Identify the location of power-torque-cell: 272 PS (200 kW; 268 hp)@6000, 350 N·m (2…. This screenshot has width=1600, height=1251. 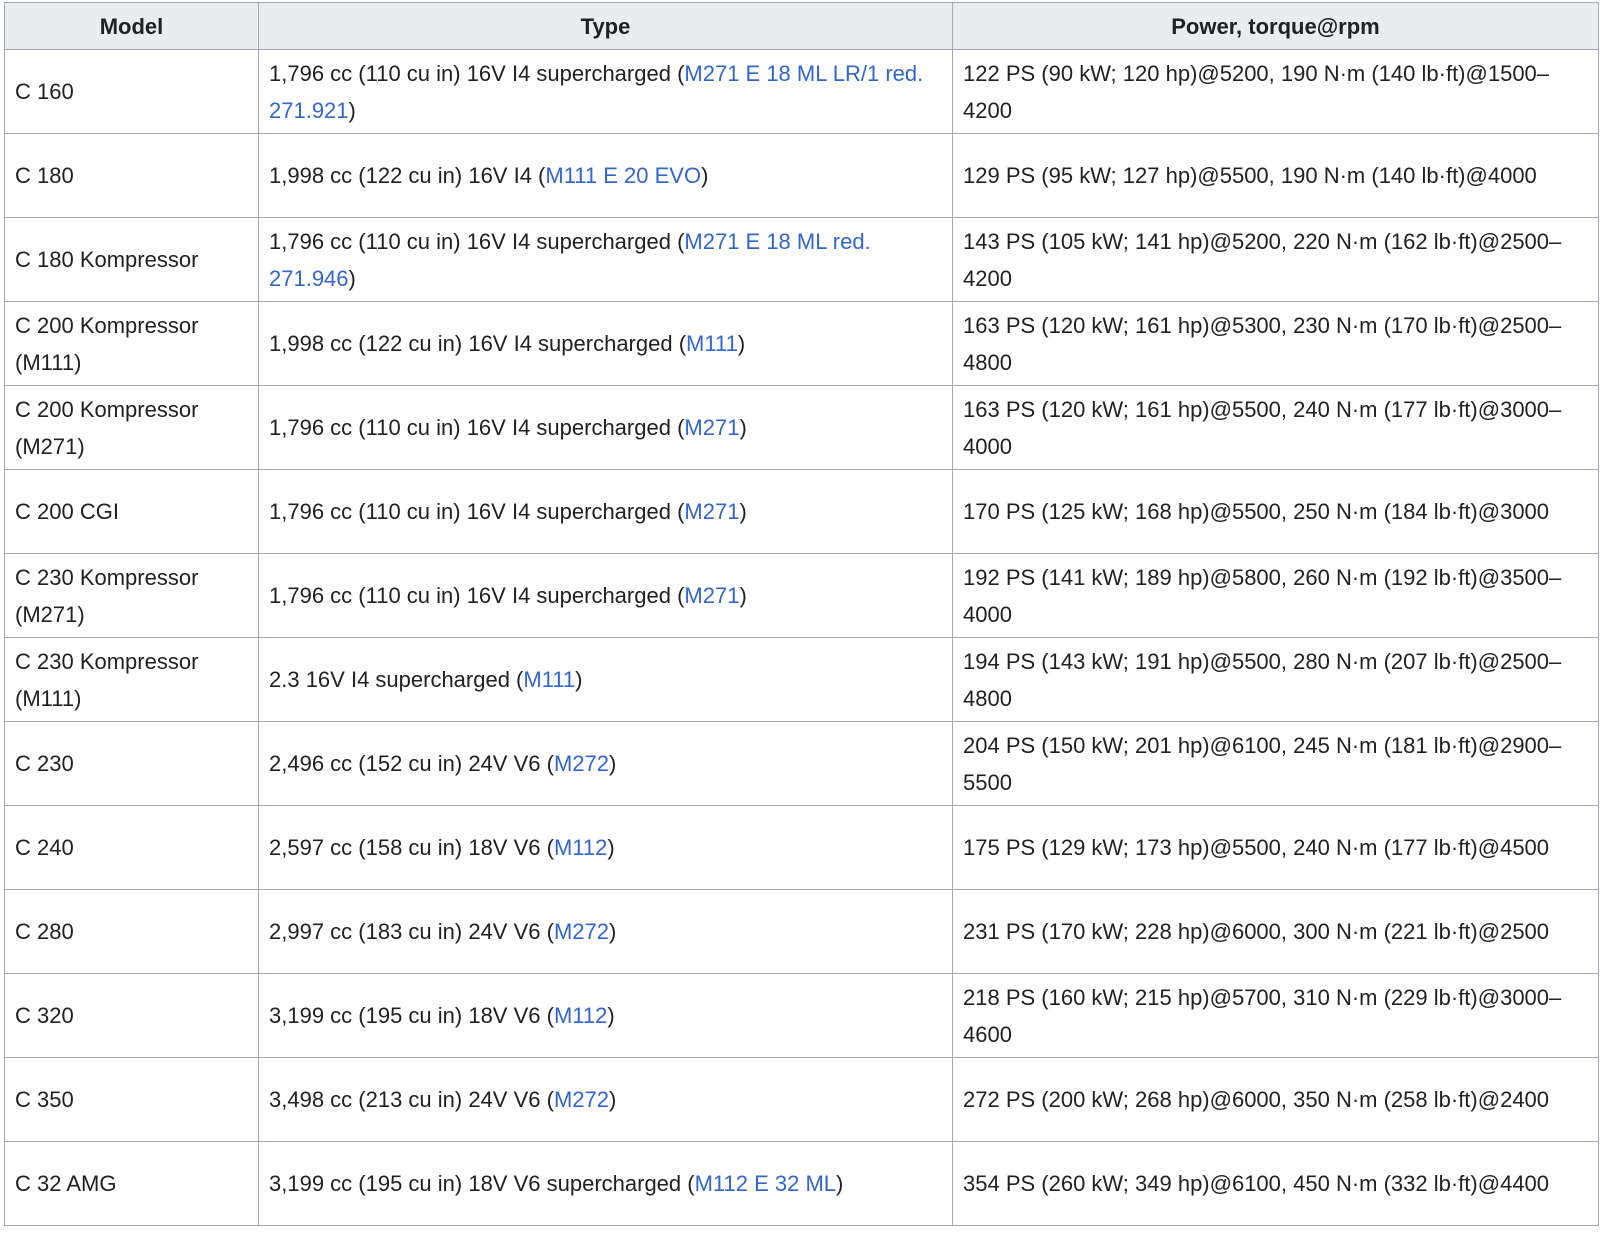
(1275, 1099).